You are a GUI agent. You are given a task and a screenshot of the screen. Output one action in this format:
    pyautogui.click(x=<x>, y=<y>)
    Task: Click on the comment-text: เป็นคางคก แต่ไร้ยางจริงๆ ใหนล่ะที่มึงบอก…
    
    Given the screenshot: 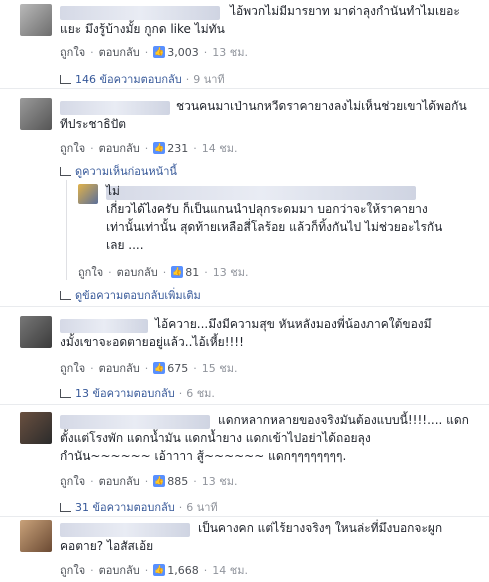 What is the action you would take?
    pyautogui.click(x=251, y=537)
    